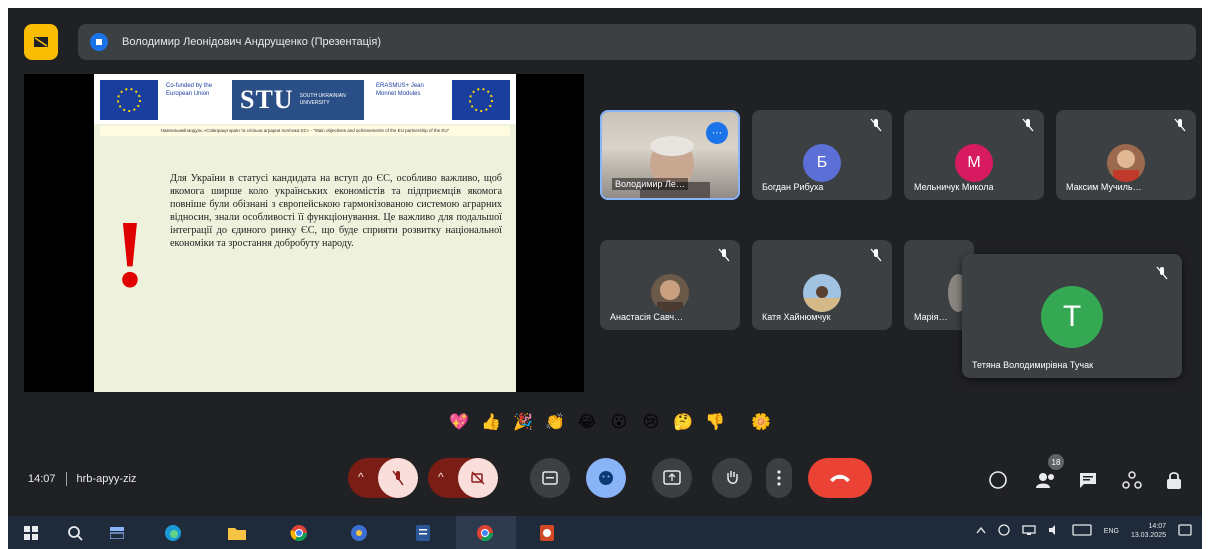 This screenshot has width=1210, height=549. Describe the element at coordinates (189, 90) in the screenshot. I see `eu-cofunded-text: Co-funded by the European Union` at that location.